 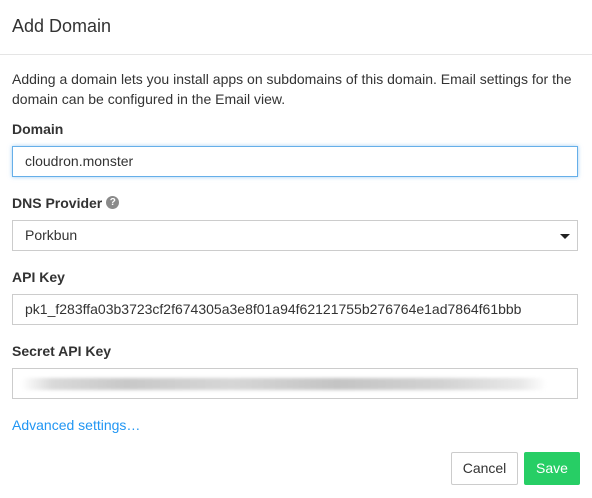 What do you see at coordinates (295, 235) in the screenshot?
I see `dns-provider-select: Porkbun` at bounding box center [295, 235].